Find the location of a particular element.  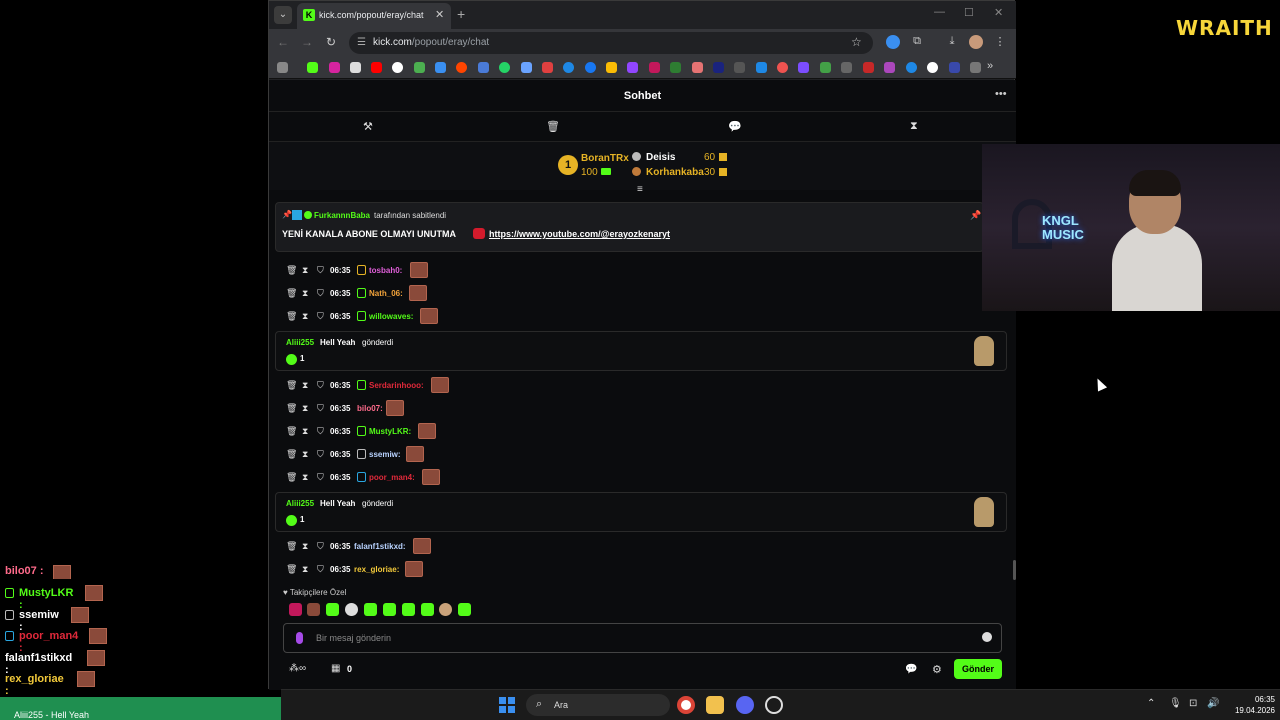

extension-icon is located at coordinates (893, 42).